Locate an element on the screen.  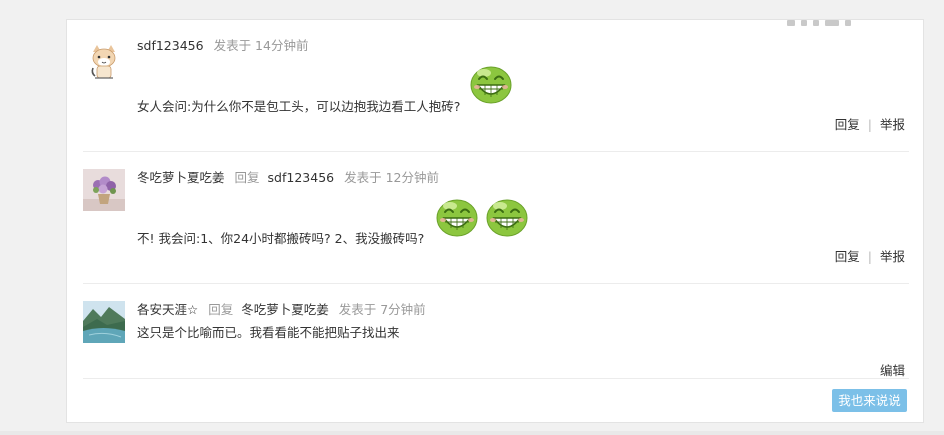
comment-text: 女人会问:为什么你不是包工头，可以边抱我边看工人抱砖? is located at coordinates (299, 106).